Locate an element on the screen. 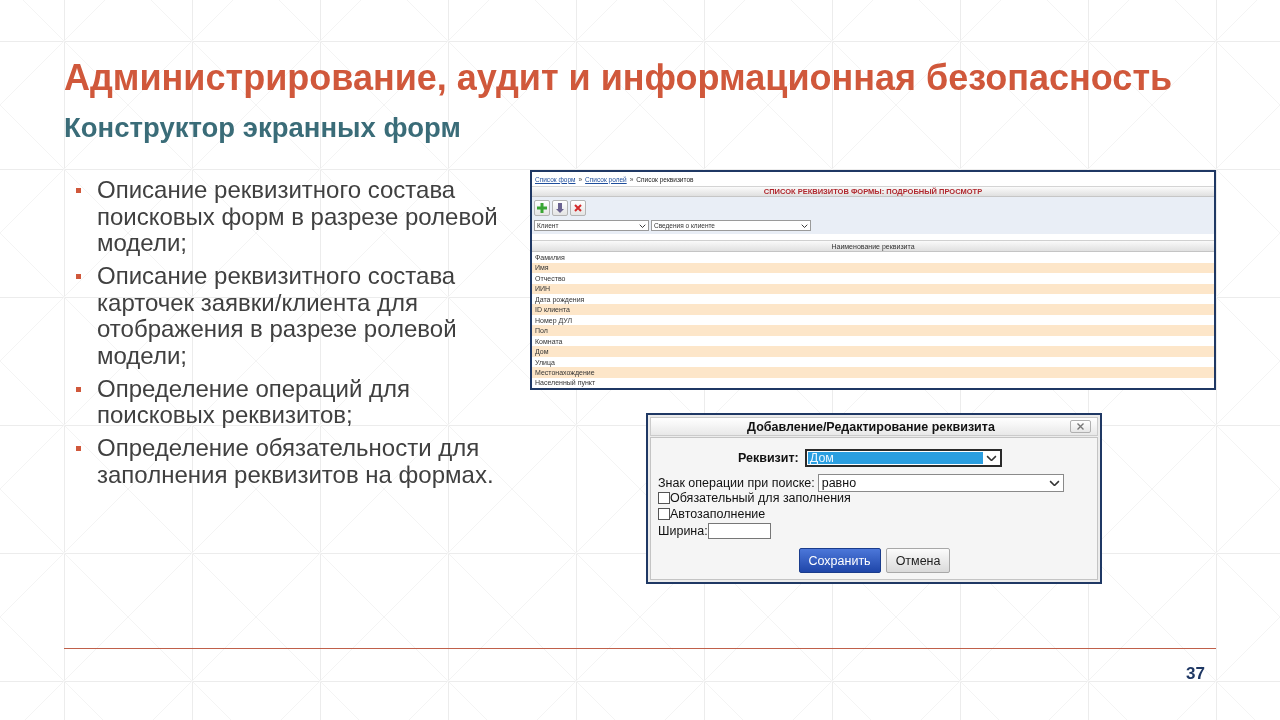 The height and width of the screenshot is (720, 1280). bullet-text: Описание реквизитного состава поисковых форм в разрезе ролевой модели; is located at coordinates (298, 217).